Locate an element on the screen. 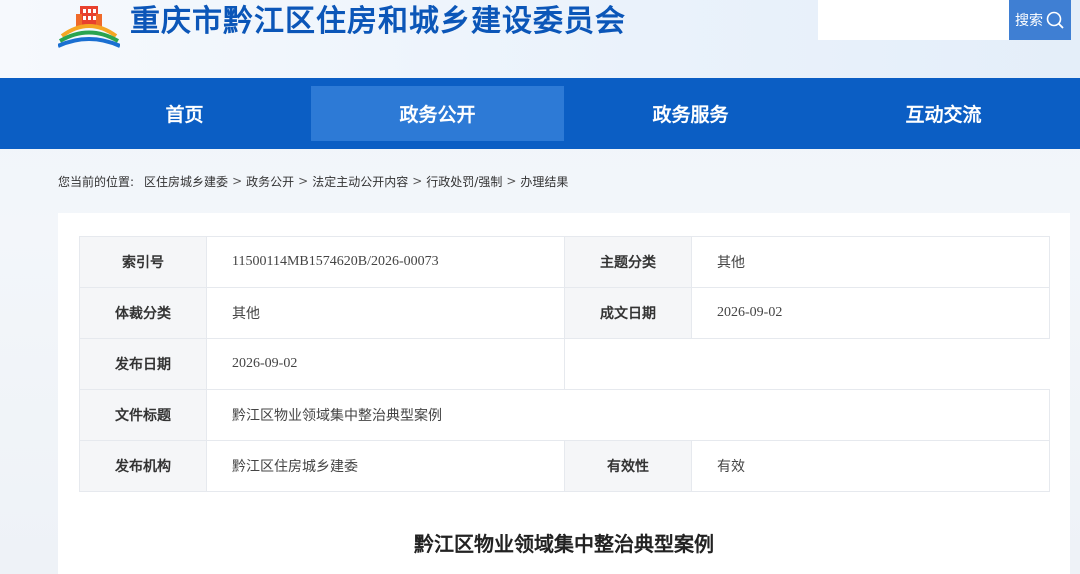  nav-item-government-services: 政务服务 is located at coordinates (690, 113).